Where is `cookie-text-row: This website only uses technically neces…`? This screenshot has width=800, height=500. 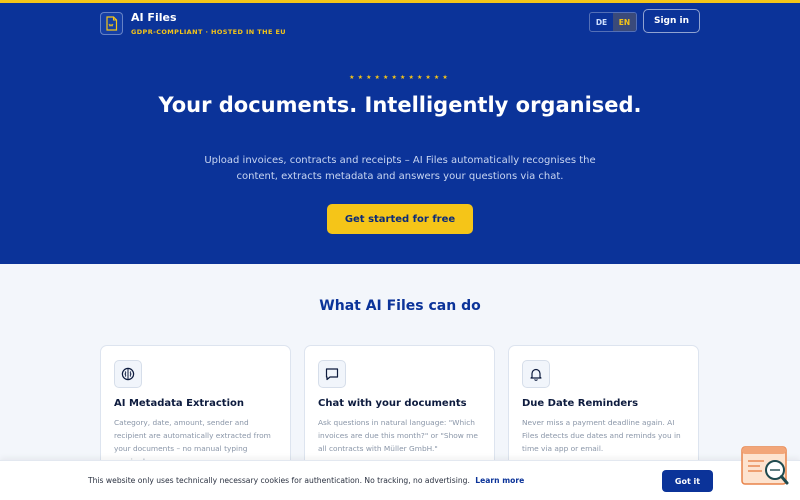
cookie-text-row: This website only uses technically neces… is located at coordinates (306, 480).